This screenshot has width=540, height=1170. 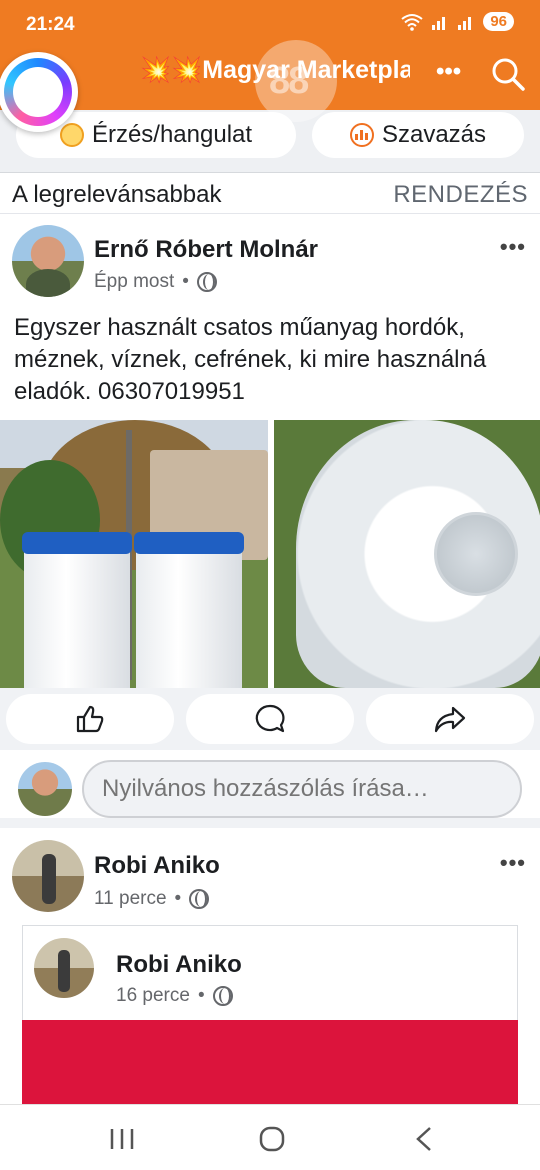 I want to click on sort-button: RENDEZÉS, so click(x=460, y=195).